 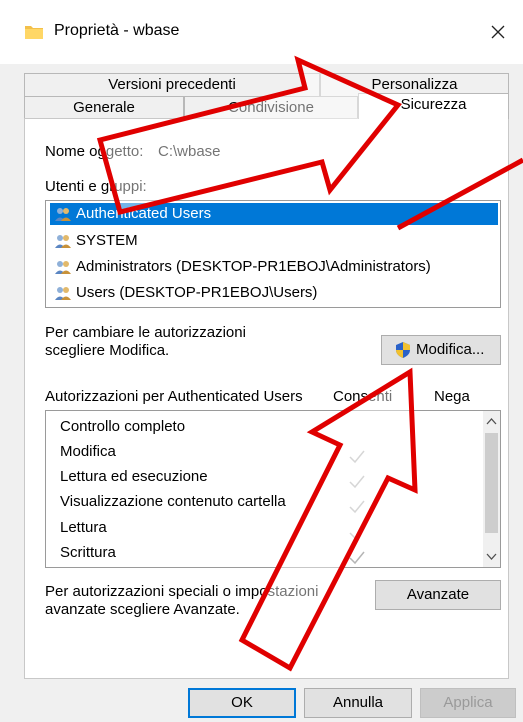 What do you see at coordinates (172, 85) in the screenshot?
I see `tab-versioni-precedenti: Versioni precedenti` at bounding box center [172, 85].